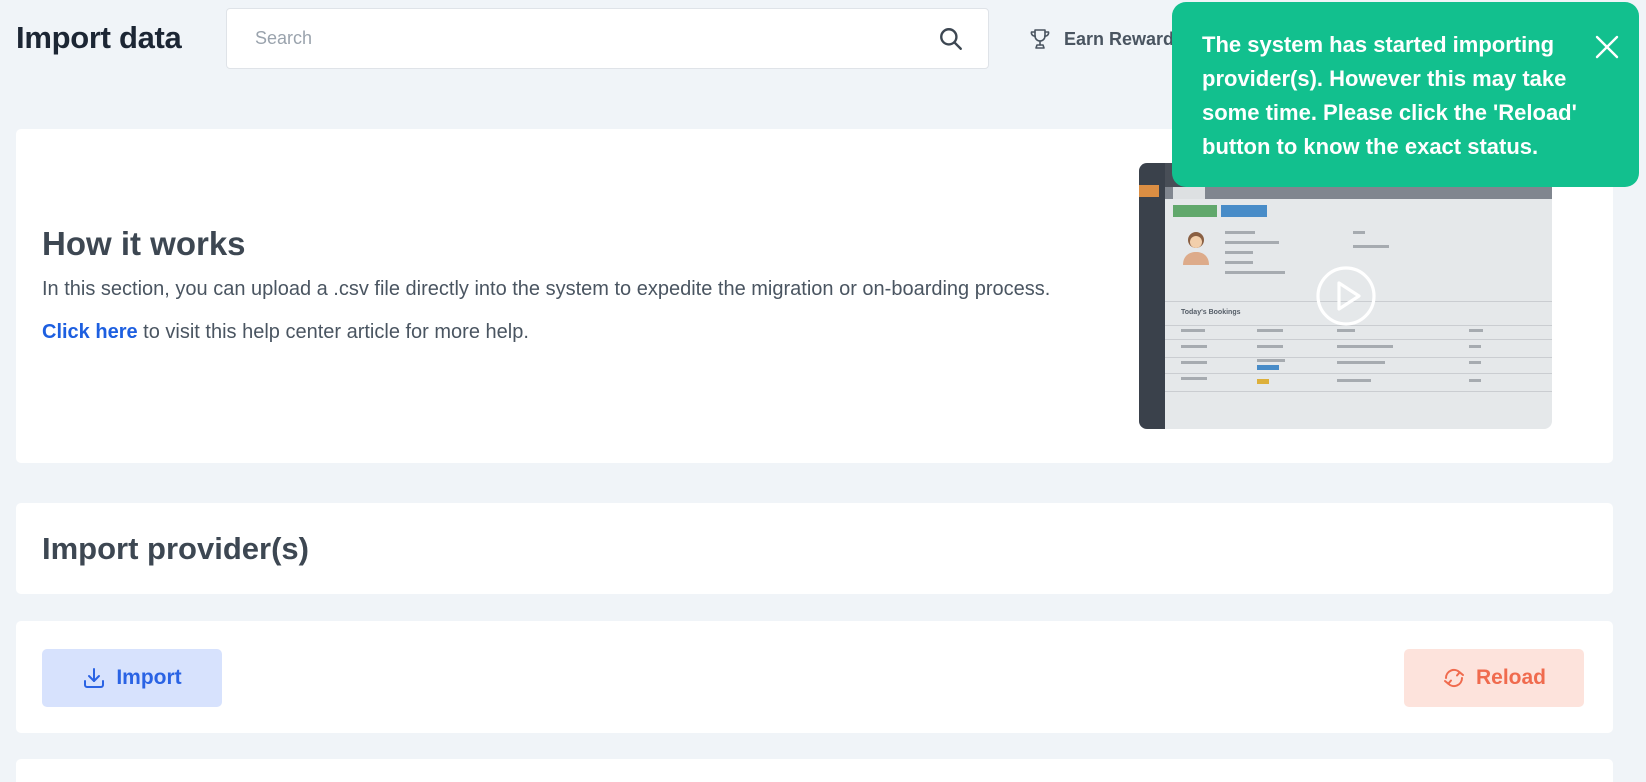 The width and height of the screenshot is (1646, 782). Describe the element at coordinates (90, 332) in the screenshot. I see `help-center-link: Click here` at that location.